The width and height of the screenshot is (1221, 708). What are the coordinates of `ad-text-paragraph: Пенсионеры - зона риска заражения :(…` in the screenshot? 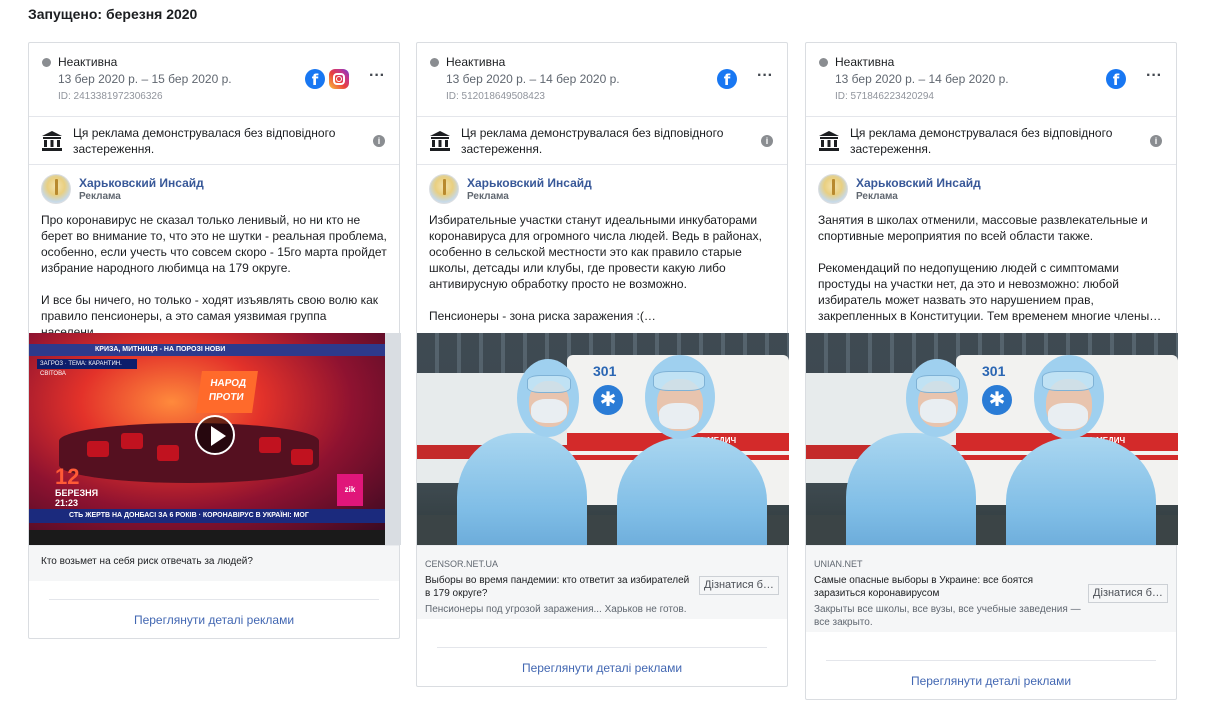 It's located at (542, 316).